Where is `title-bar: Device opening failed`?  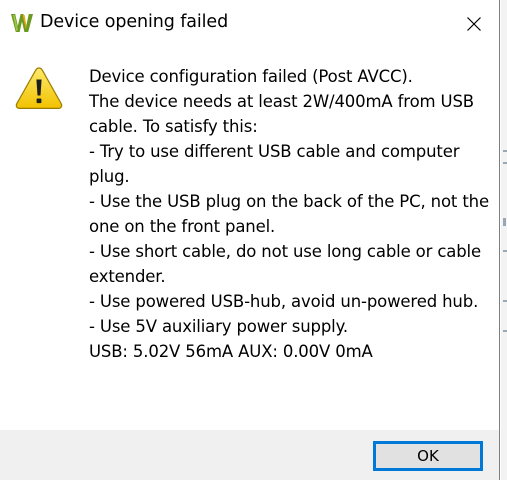
title-bar: Device opening failed is located at coordinates (249, 24).